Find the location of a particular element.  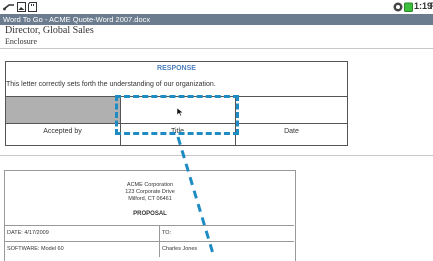

sd-card-icon is located at coordinates (32, 7).